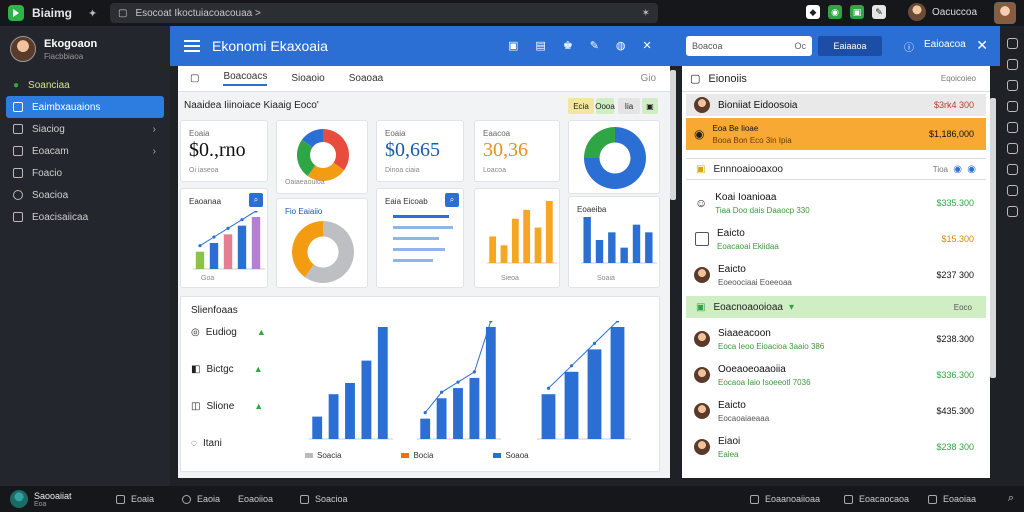 This screenshot has width=1024, height=512. What do you see at coordinates (614, 157) in the screenshot?
I see `chart-card` at bounding box center [614, 157].